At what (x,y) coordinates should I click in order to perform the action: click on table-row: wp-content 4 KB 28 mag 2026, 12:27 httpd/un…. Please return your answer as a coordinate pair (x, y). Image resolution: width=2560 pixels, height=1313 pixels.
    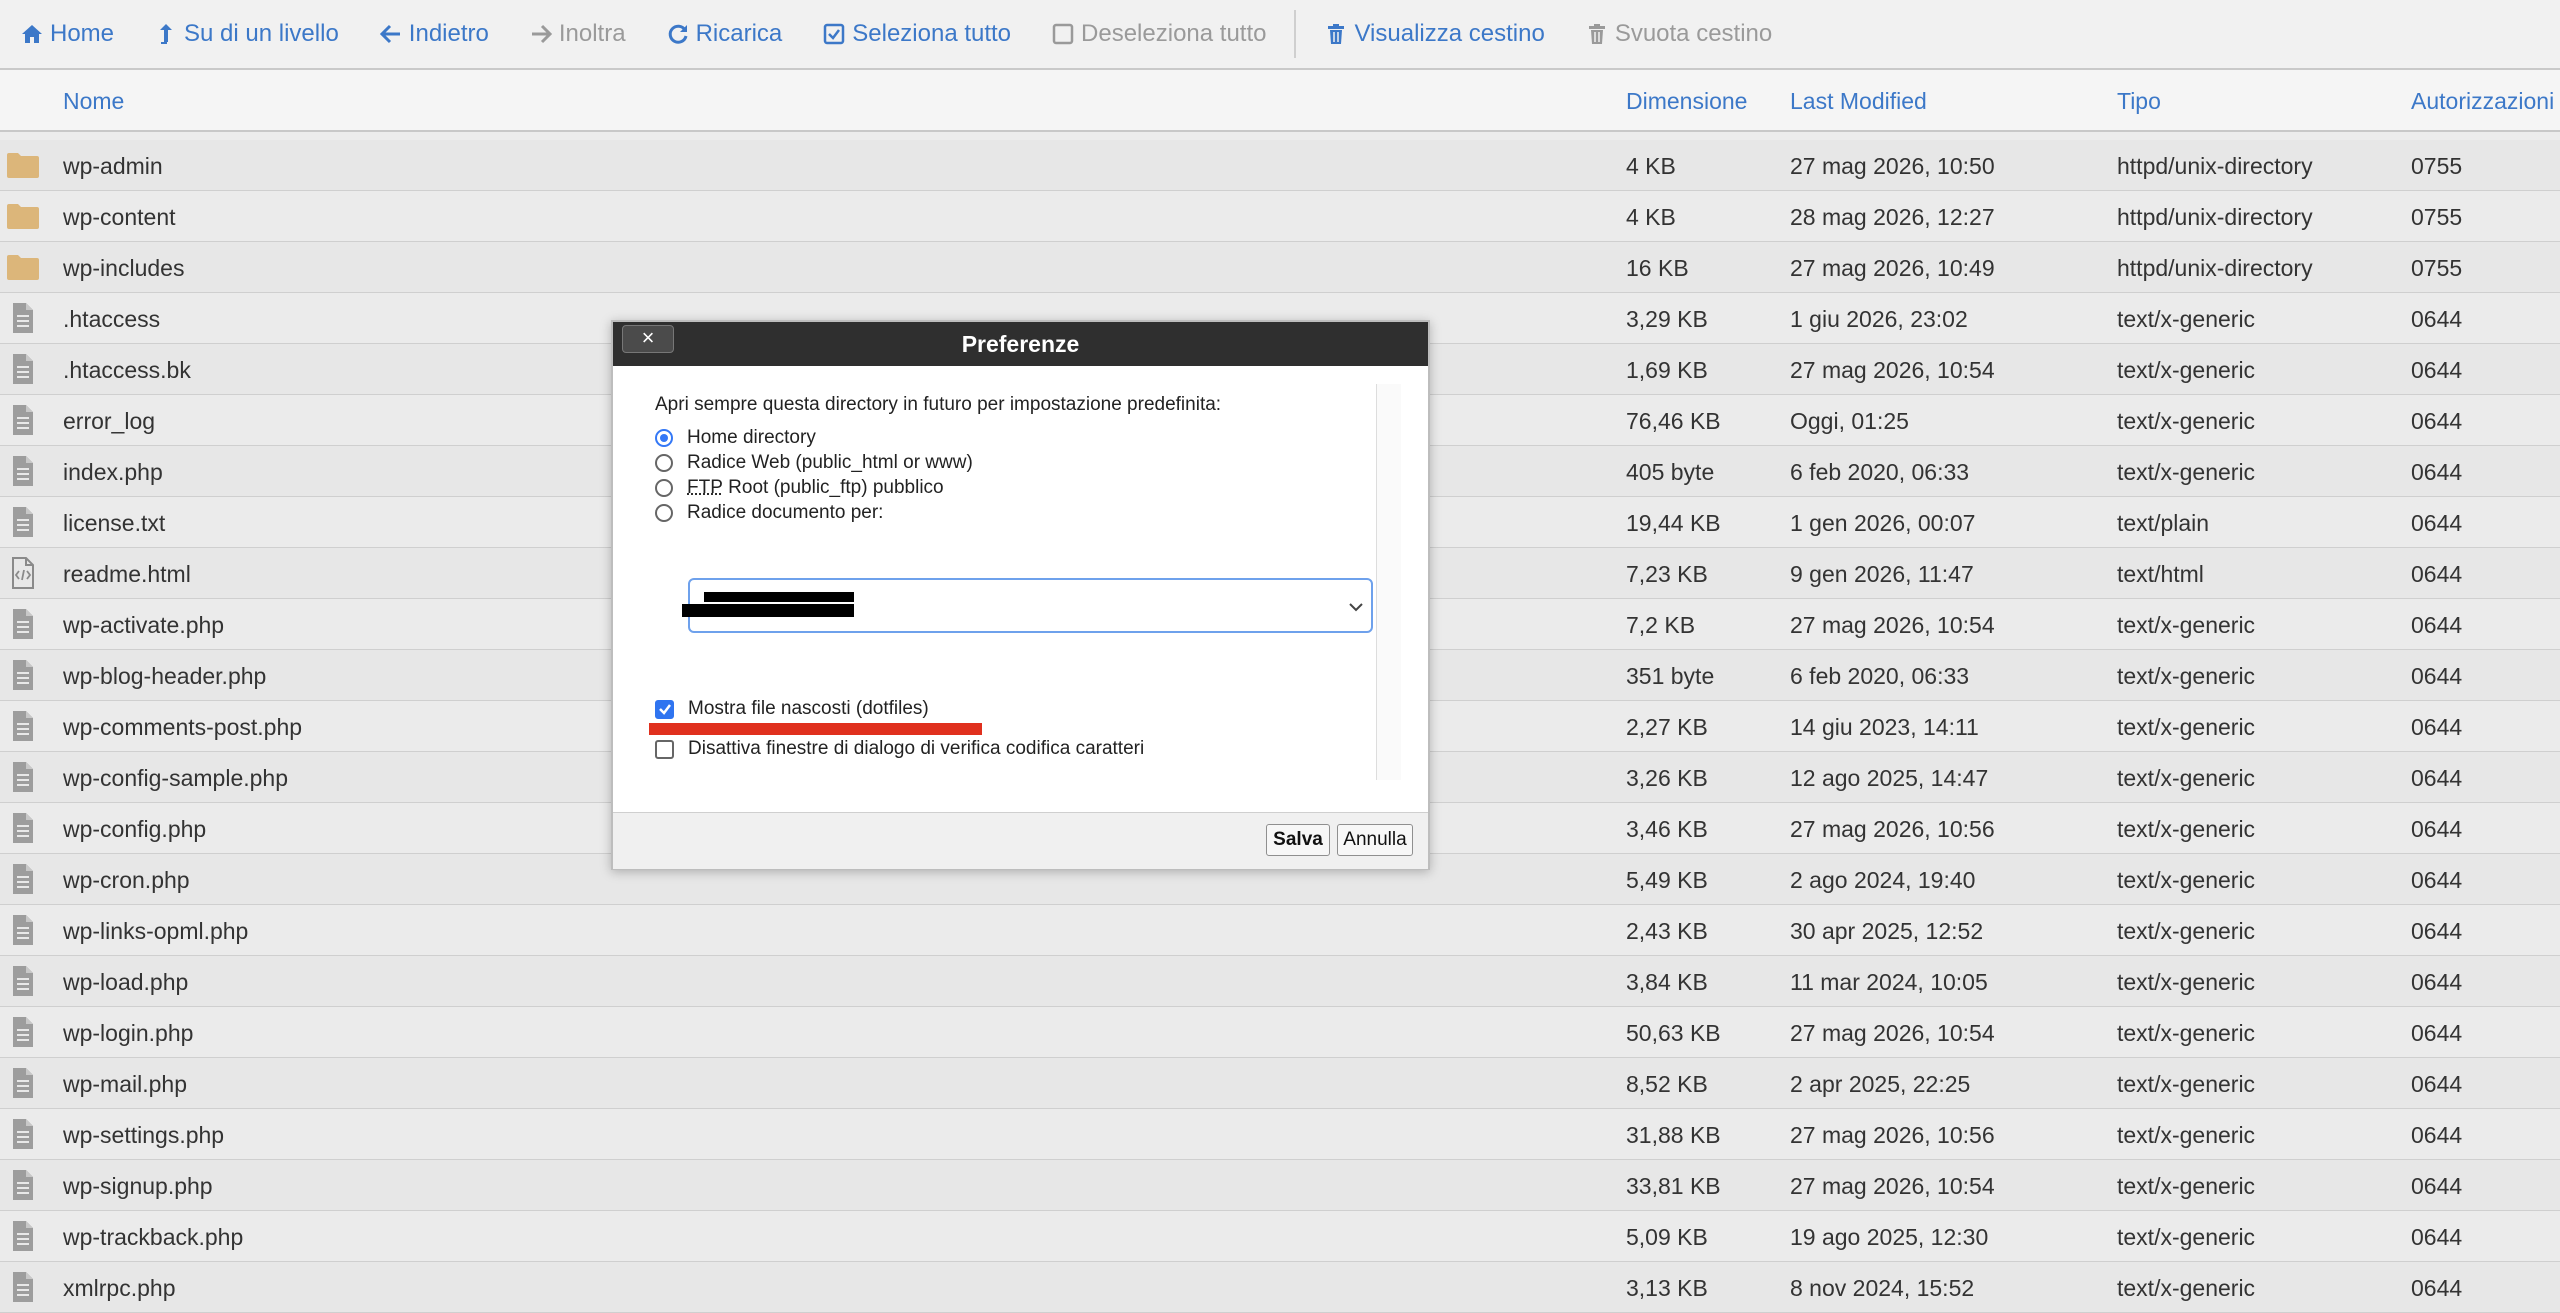
    Looking at the image, I should click on (1280, 216).